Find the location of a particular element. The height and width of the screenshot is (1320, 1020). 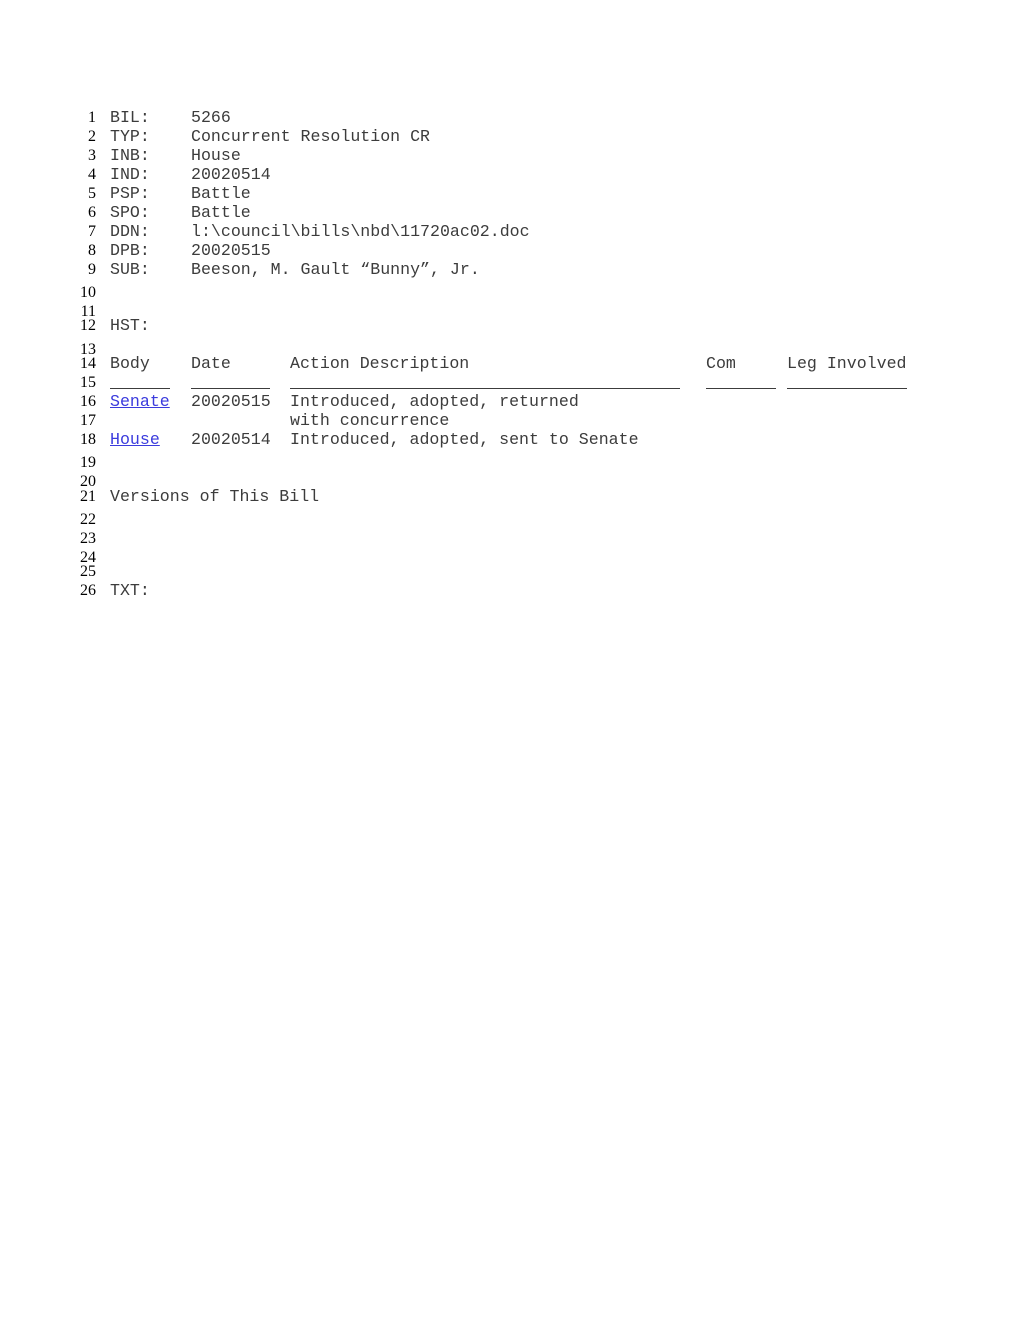

line-number: 7 is located at coordinates (92, 231).